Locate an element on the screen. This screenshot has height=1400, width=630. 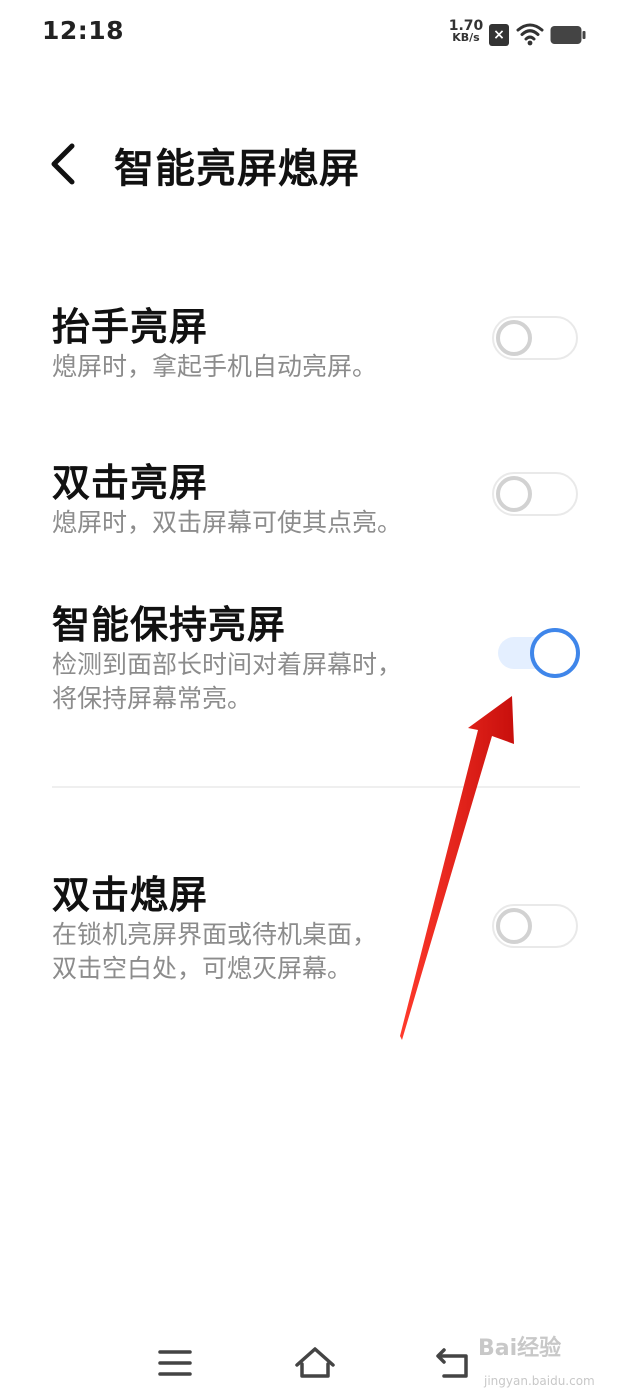
setting-description-line: 熄屏时，双击屏幕可使其点亮。 is located at coordinates (227, 522).